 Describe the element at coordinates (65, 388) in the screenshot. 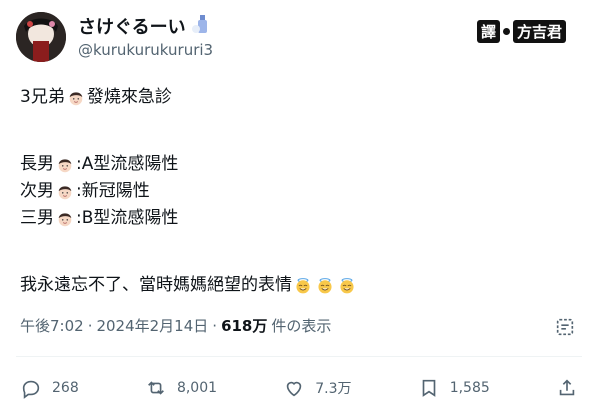

I see `reply-count: 268` at that location.